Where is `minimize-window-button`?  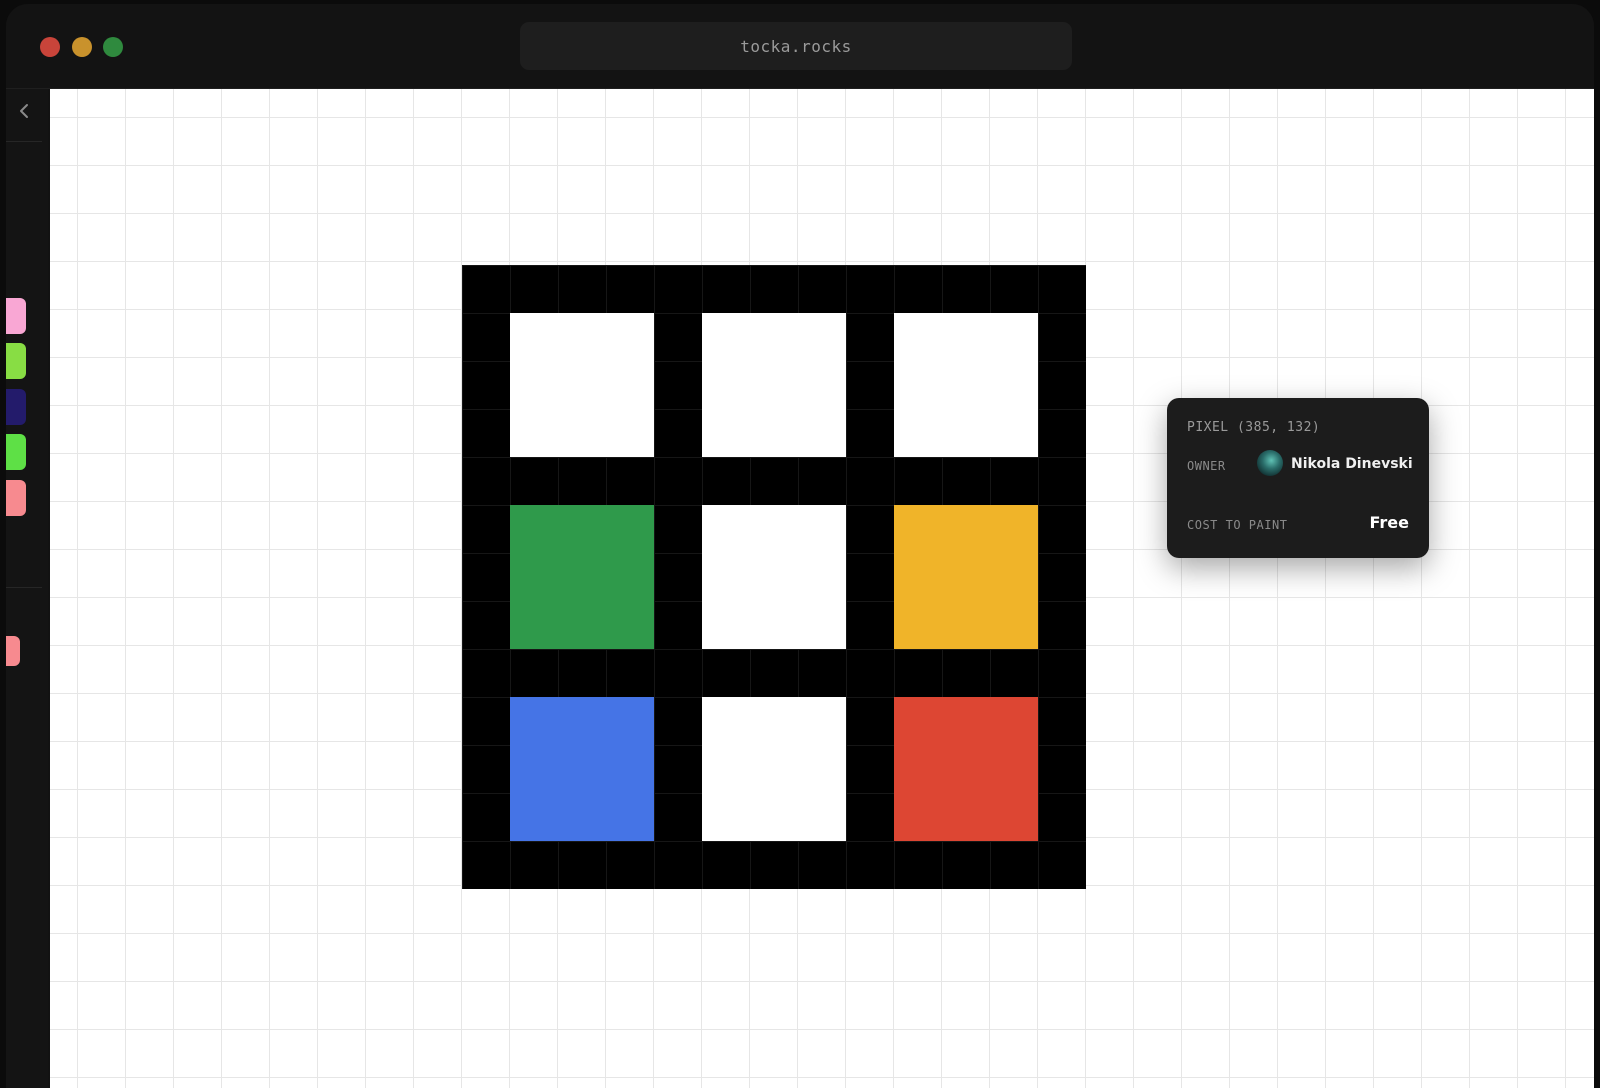 minimize-window-button is located at coordinates (82, 47).